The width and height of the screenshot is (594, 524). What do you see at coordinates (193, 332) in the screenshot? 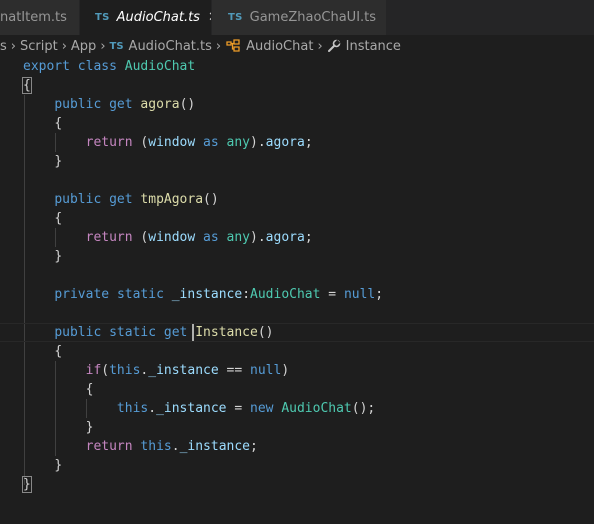
I see `text-cursor` at bounding box center [193, 332].